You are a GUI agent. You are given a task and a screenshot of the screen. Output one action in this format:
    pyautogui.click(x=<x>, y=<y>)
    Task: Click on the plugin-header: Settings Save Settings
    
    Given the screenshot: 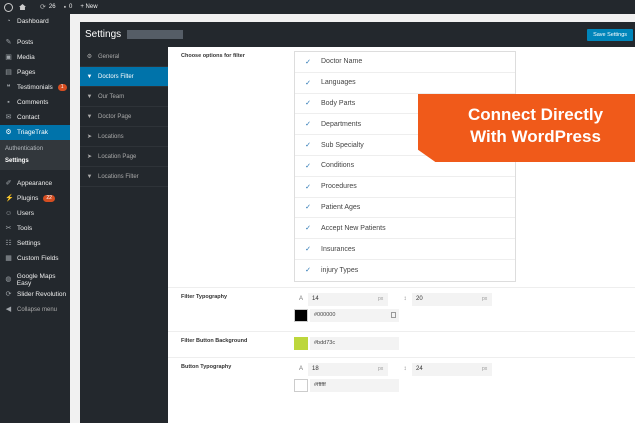 What is the action you would take?
    pyautogui.click(x=357, y=34)
    